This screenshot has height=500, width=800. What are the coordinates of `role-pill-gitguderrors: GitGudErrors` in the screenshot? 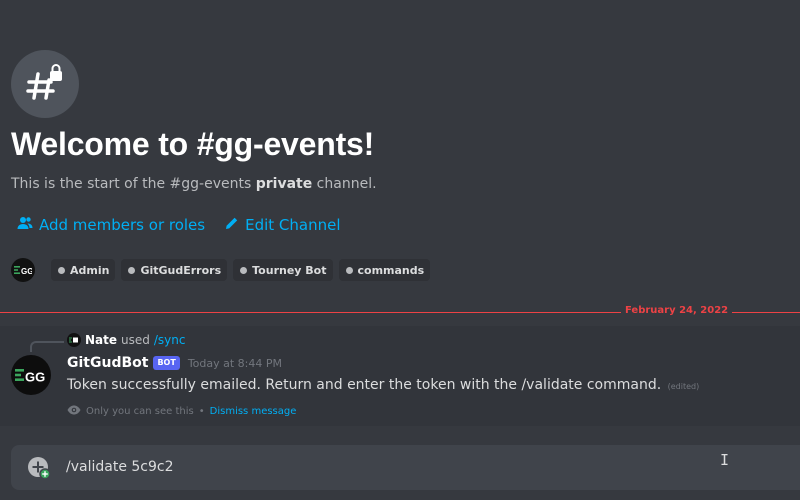 It's located at (174, 270).